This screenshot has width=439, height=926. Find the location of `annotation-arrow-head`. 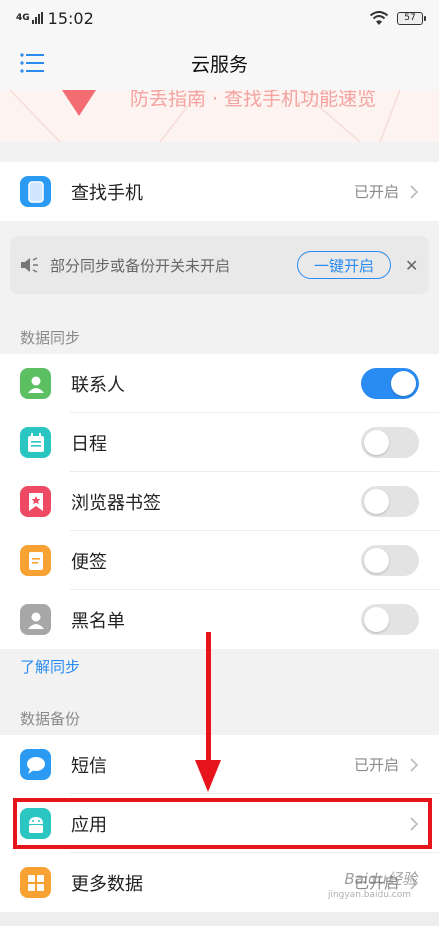

annotation-arrow-head is located at coordinates (208, 776).